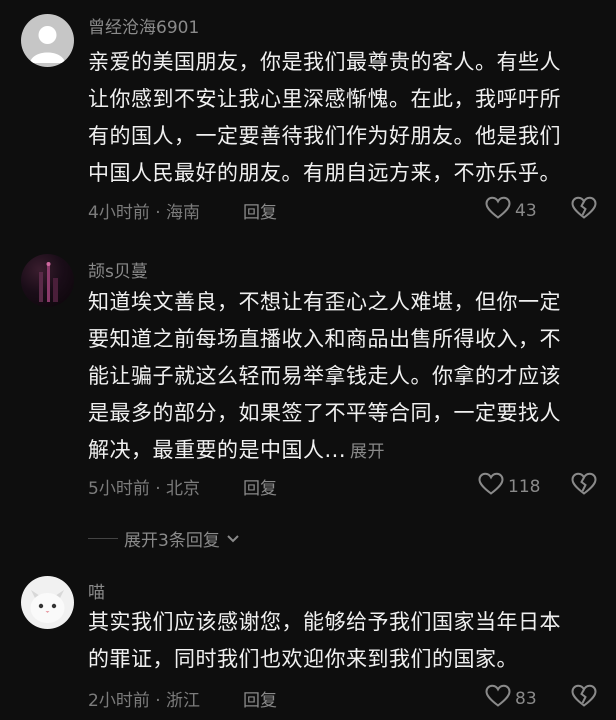 This screenshot has height=720, width=616. What do you see at coordinates (103, 538) in the screenshot?
I see `divider` at bounding box center [103, 538].